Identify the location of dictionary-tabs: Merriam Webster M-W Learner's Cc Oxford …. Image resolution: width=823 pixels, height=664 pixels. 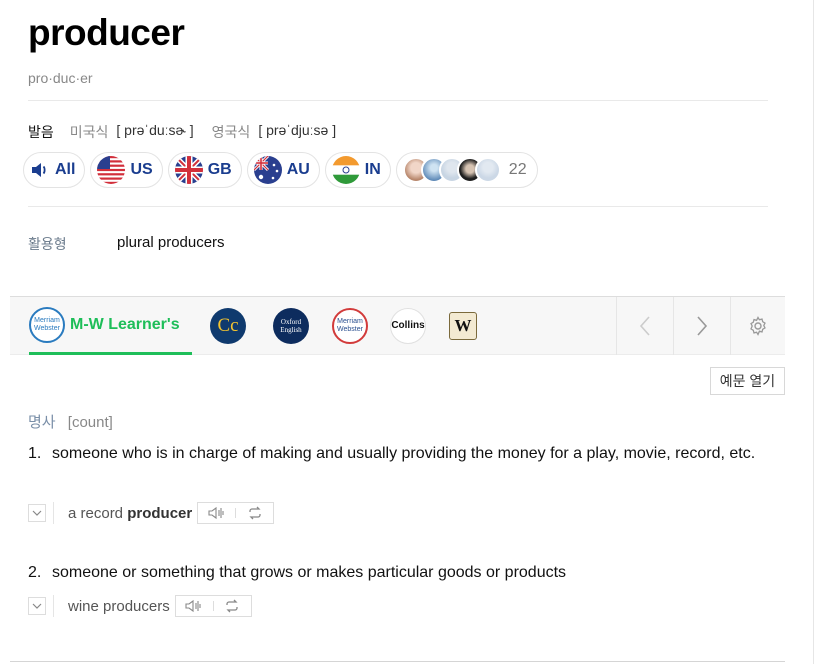
(397, 325).